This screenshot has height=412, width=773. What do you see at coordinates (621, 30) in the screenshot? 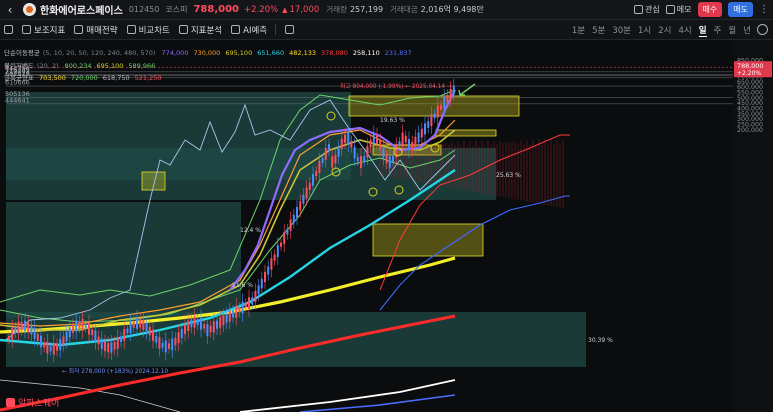
I see `period-tab-2: 30분` at bounding box center [621, 30].